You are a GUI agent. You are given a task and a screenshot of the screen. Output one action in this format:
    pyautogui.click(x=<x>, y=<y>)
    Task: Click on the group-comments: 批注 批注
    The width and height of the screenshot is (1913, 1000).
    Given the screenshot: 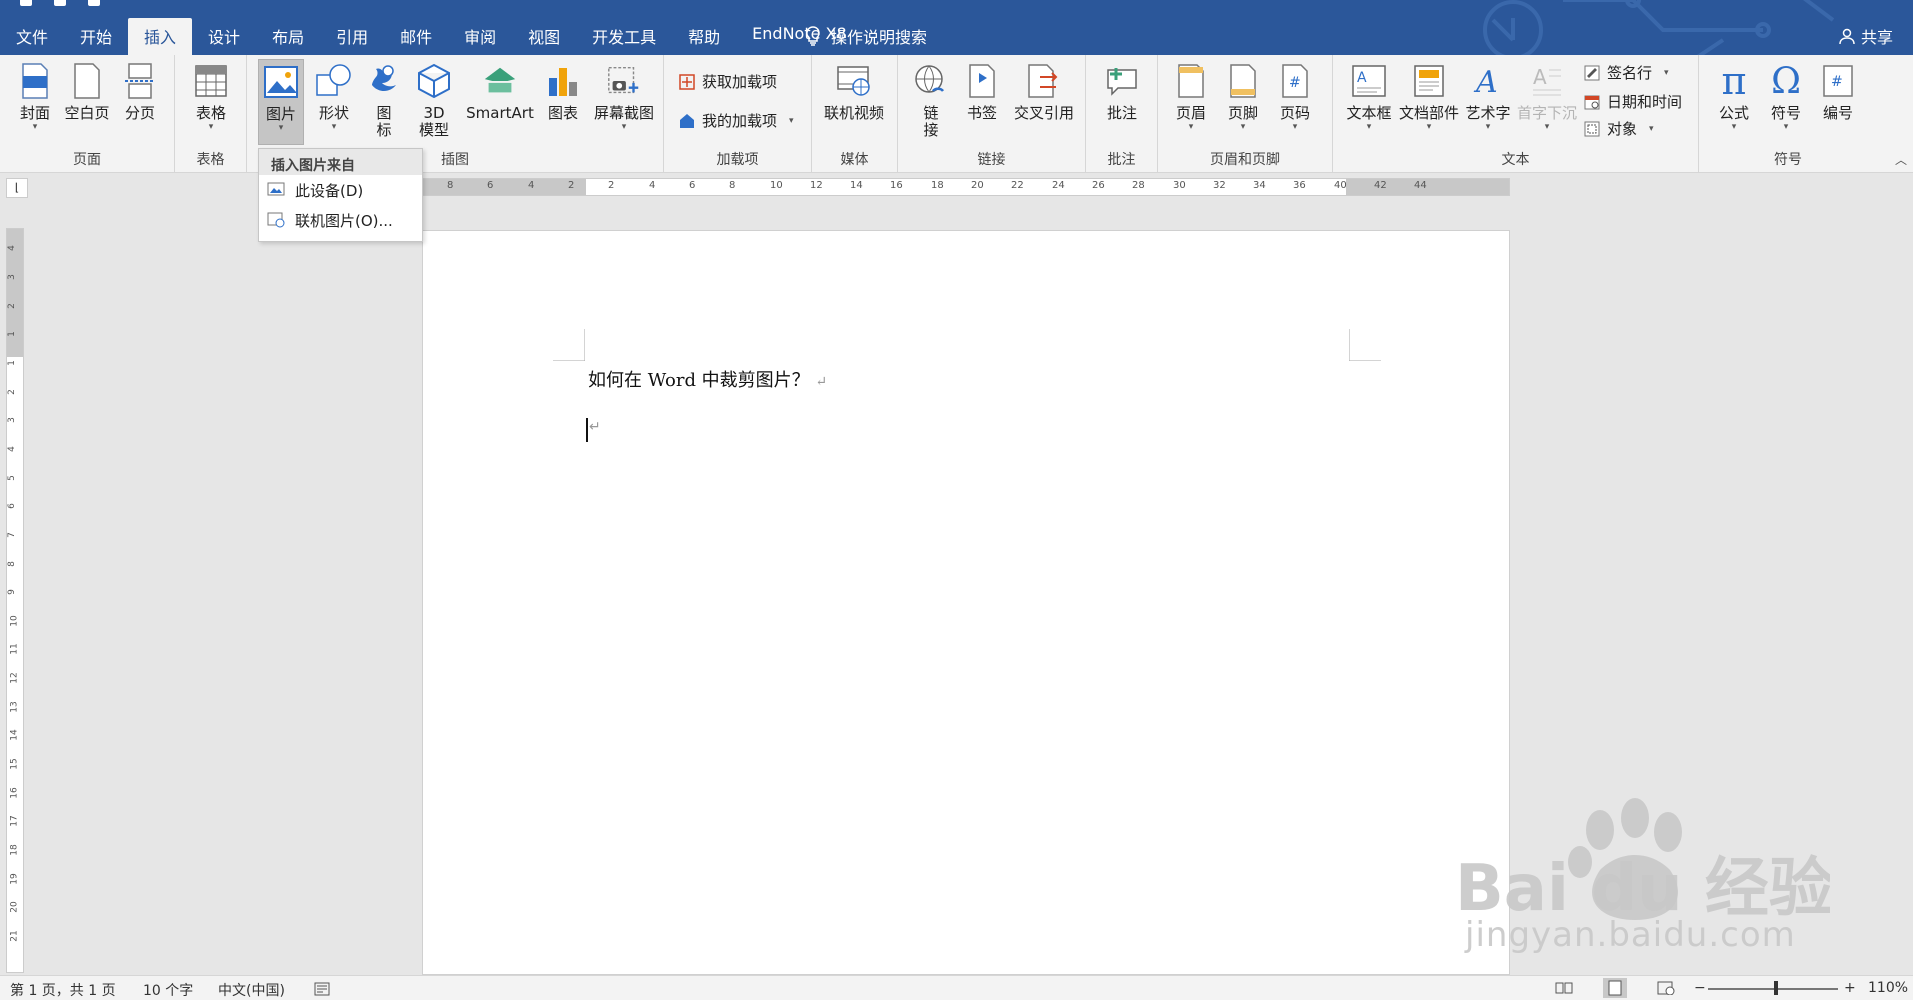 What is the action you would take?
    pyautogui.click(x=1122, y=114)
    